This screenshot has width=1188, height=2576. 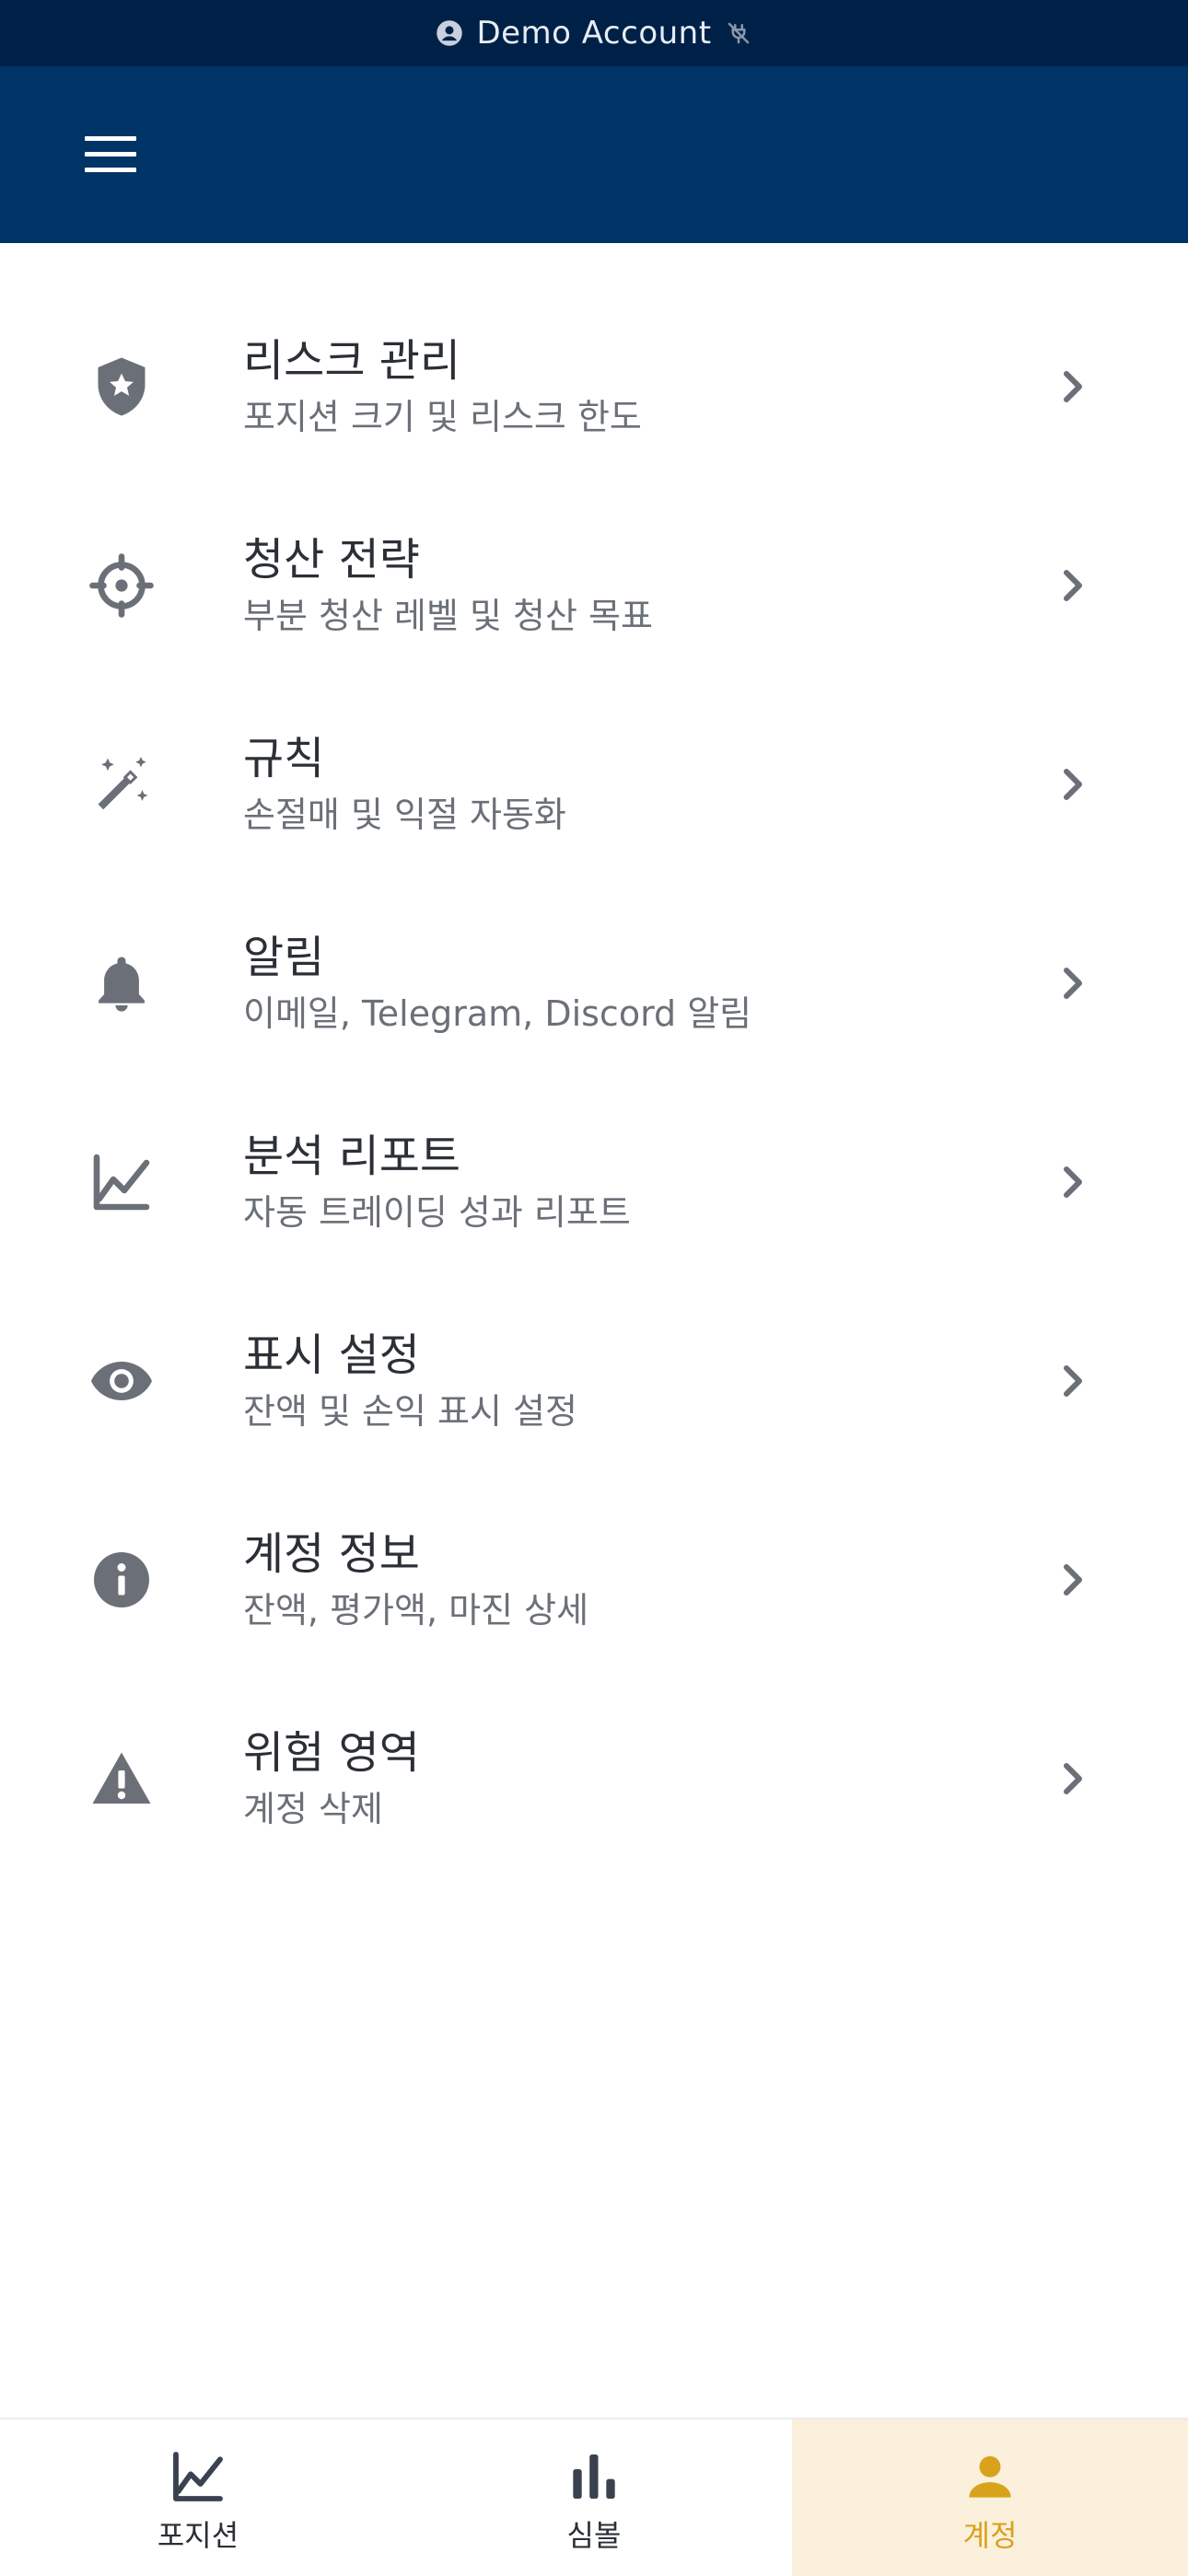 I want to click on shield-star-icon, so click(x=122, y=386).